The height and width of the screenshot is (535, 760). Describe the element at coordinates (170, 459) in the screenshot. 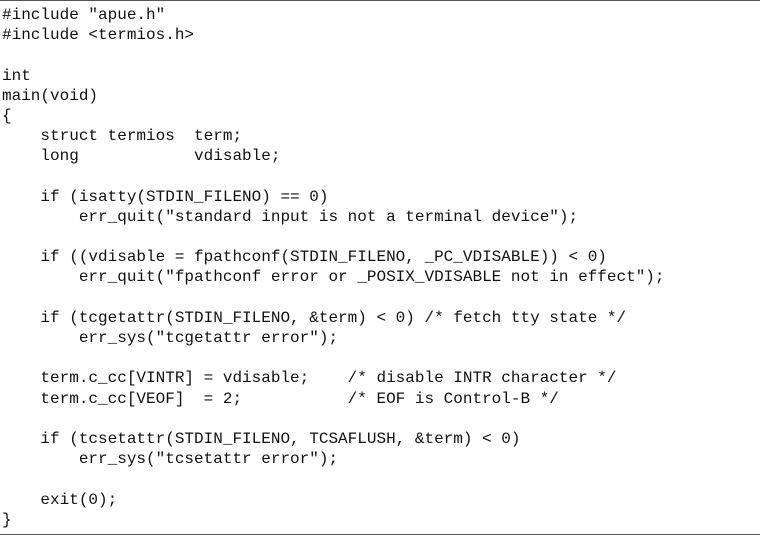

I see `code-line-23: err_sys("tcsetattr error");` at that location.